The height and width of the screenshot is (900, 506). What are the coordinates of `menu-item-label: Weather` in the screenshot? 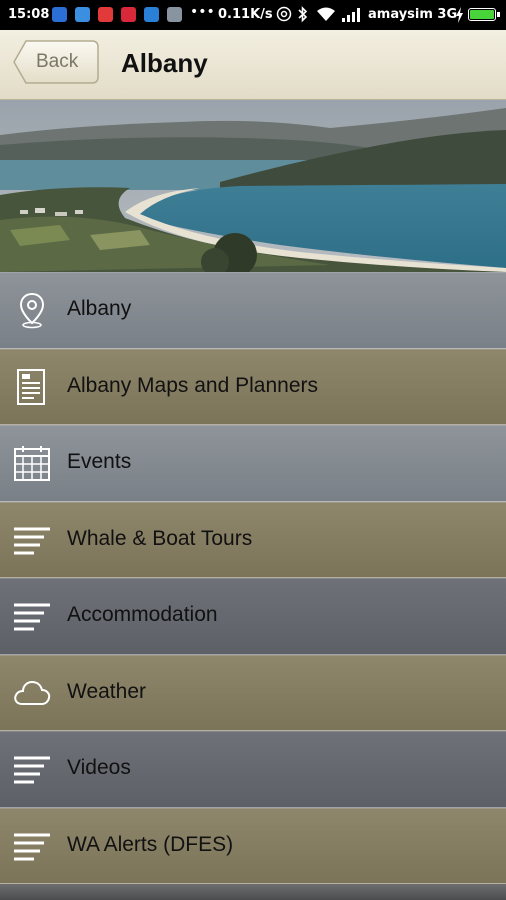 It's located at (106, 691).